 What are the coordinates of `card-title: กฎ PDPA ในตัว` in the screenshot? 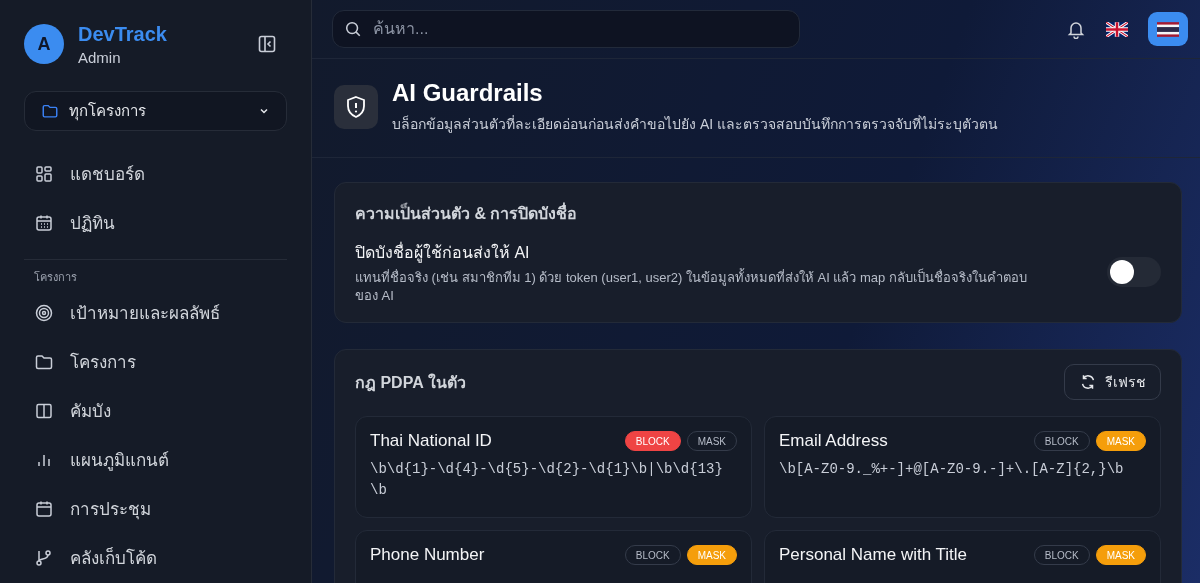 It's located at (410, 383).